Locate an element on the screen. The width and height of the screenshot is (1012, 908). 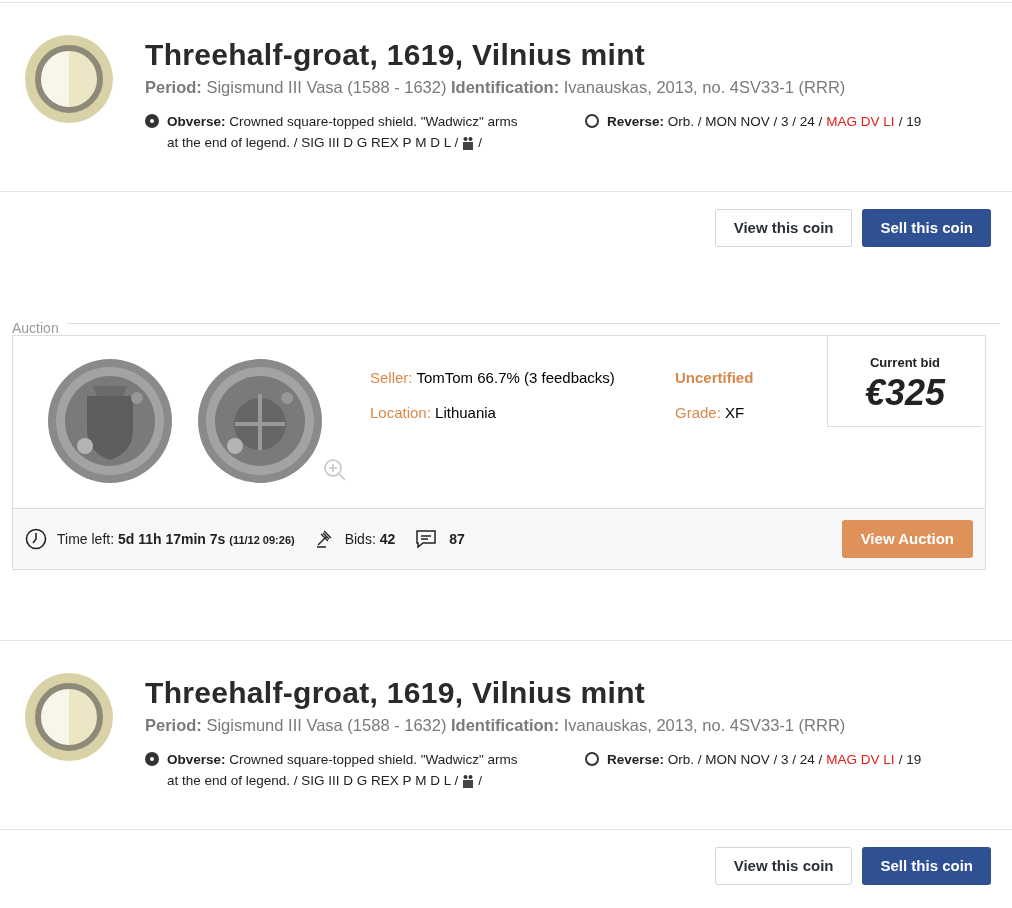
bid-label: Current bid is located at coordinates (905, 363).